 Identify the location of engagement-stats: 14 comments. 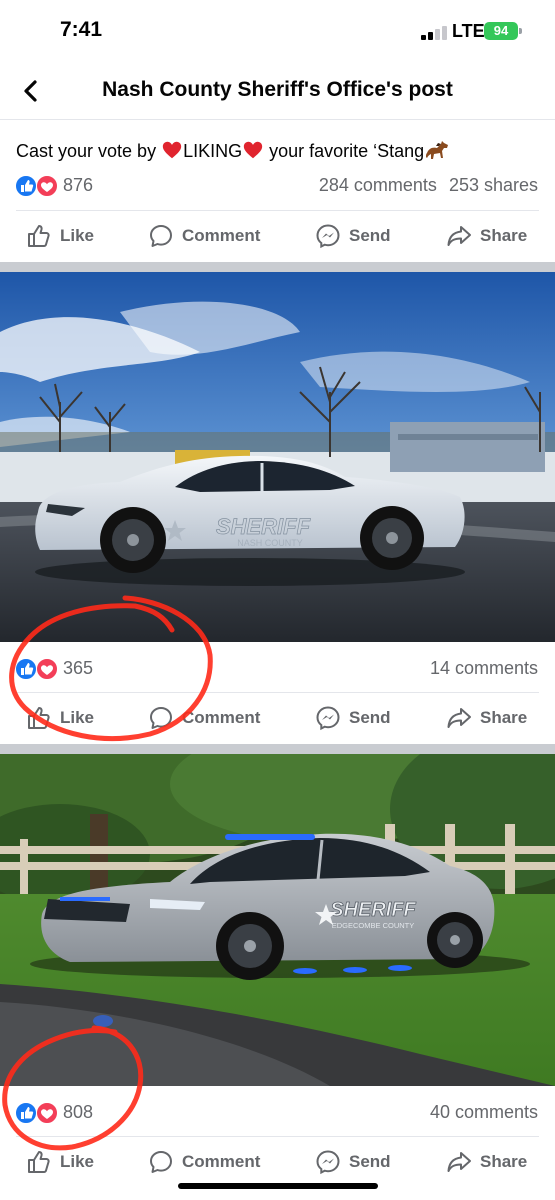
(484, 668).